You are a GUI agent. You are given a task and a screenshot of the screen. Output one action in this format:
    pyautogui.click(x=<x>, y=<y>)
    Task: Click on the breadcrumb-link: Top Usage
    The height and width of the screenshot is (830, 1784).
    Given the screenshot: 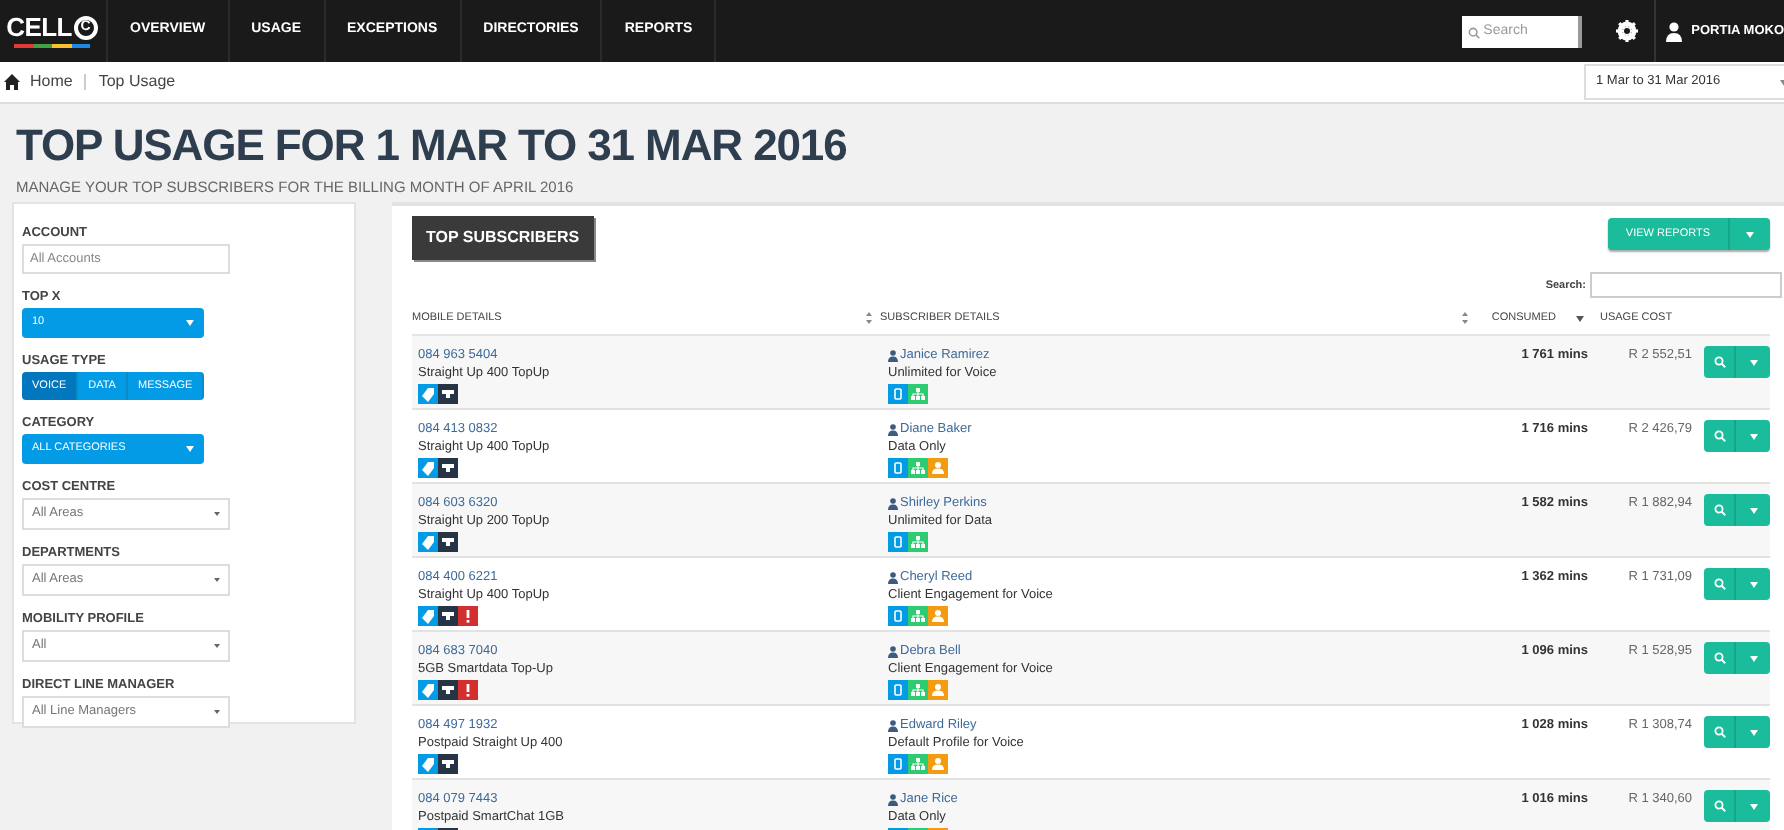 What is the action you would take?
    pyautogui.click(x=137, y=82)
    